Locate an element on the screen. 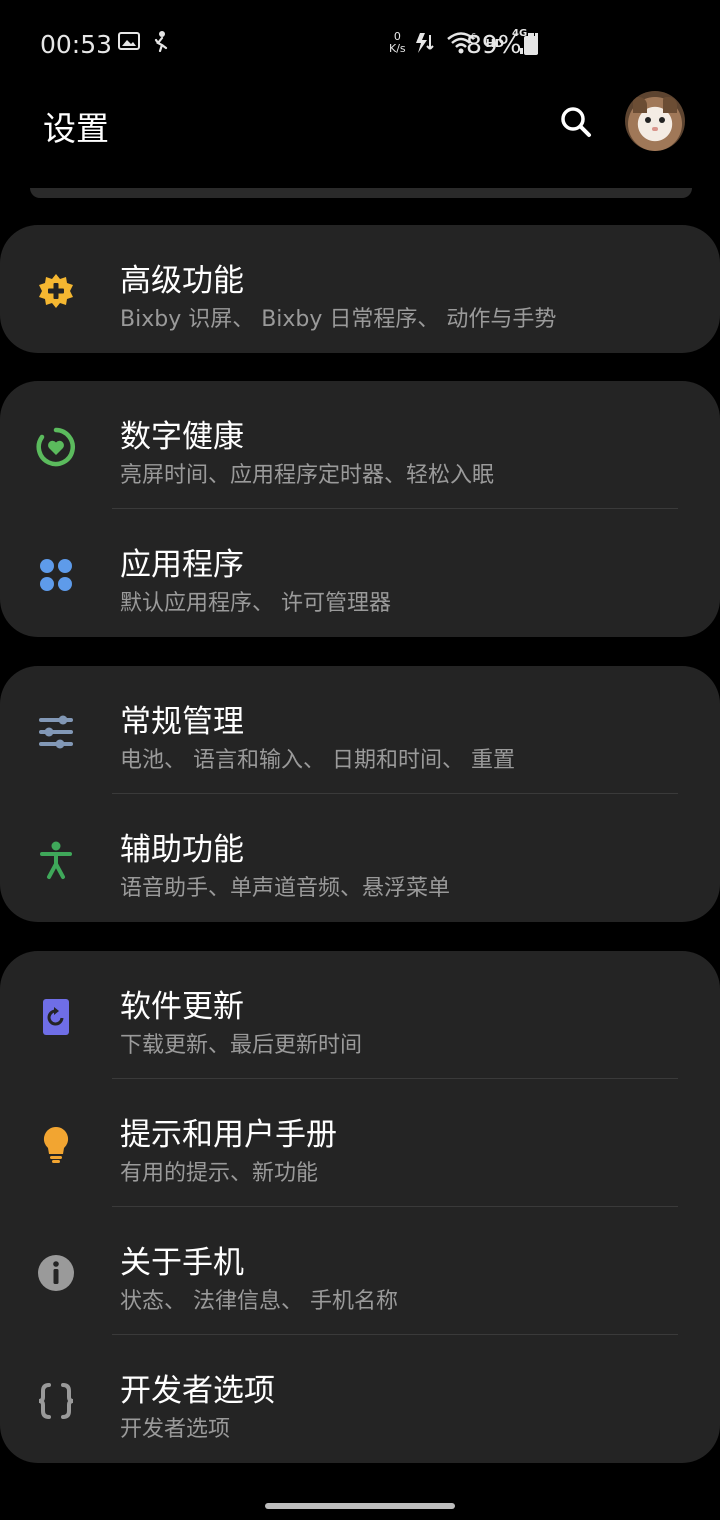 This screenshot has height=1520, width=720. status-time: 00:53 is located at coordinates (76, 44).